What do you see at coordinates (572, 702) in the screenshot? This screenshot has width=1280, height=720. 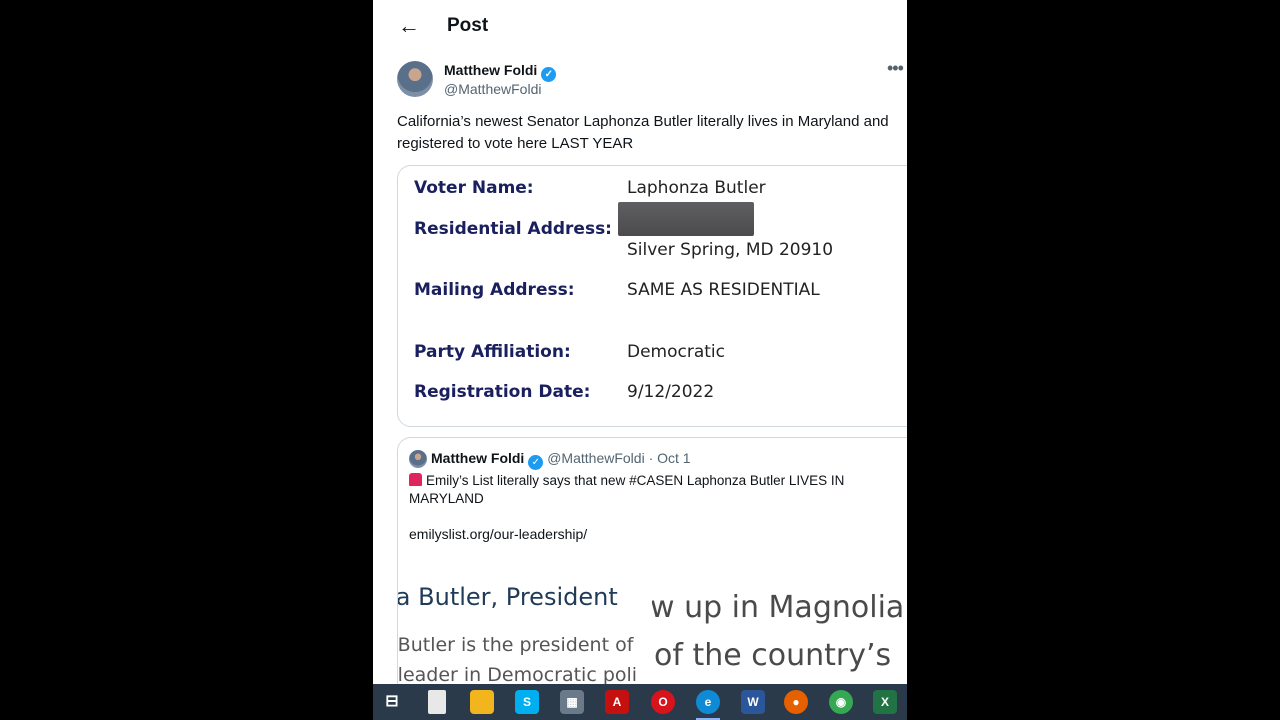 I see `calculator-icon: ▦` at bounding box center [572, 702].